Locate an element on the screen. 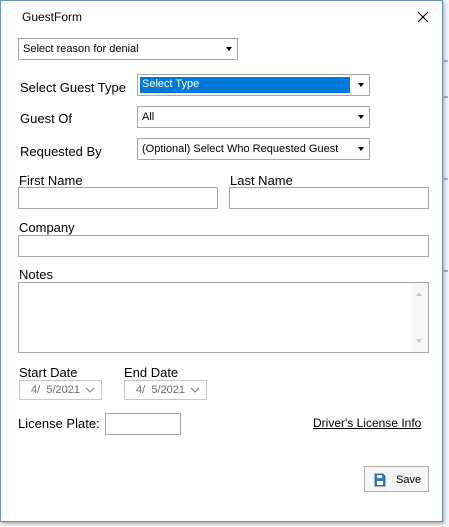 The width and height of the screenshot is (449, 527). requested-by-select: (Optional) Select Who Requested Guest is located at coordinates (253, 149).